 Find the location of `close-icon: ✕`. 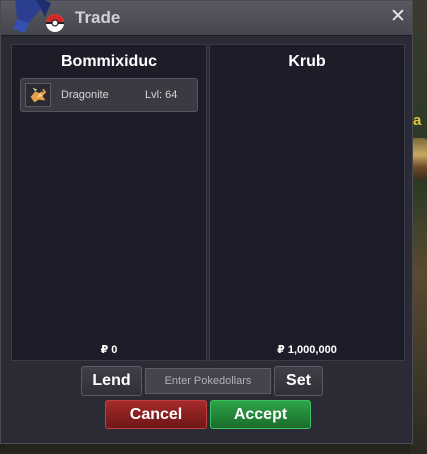

close-icon: ✕ is located at coordinates (398, 16).